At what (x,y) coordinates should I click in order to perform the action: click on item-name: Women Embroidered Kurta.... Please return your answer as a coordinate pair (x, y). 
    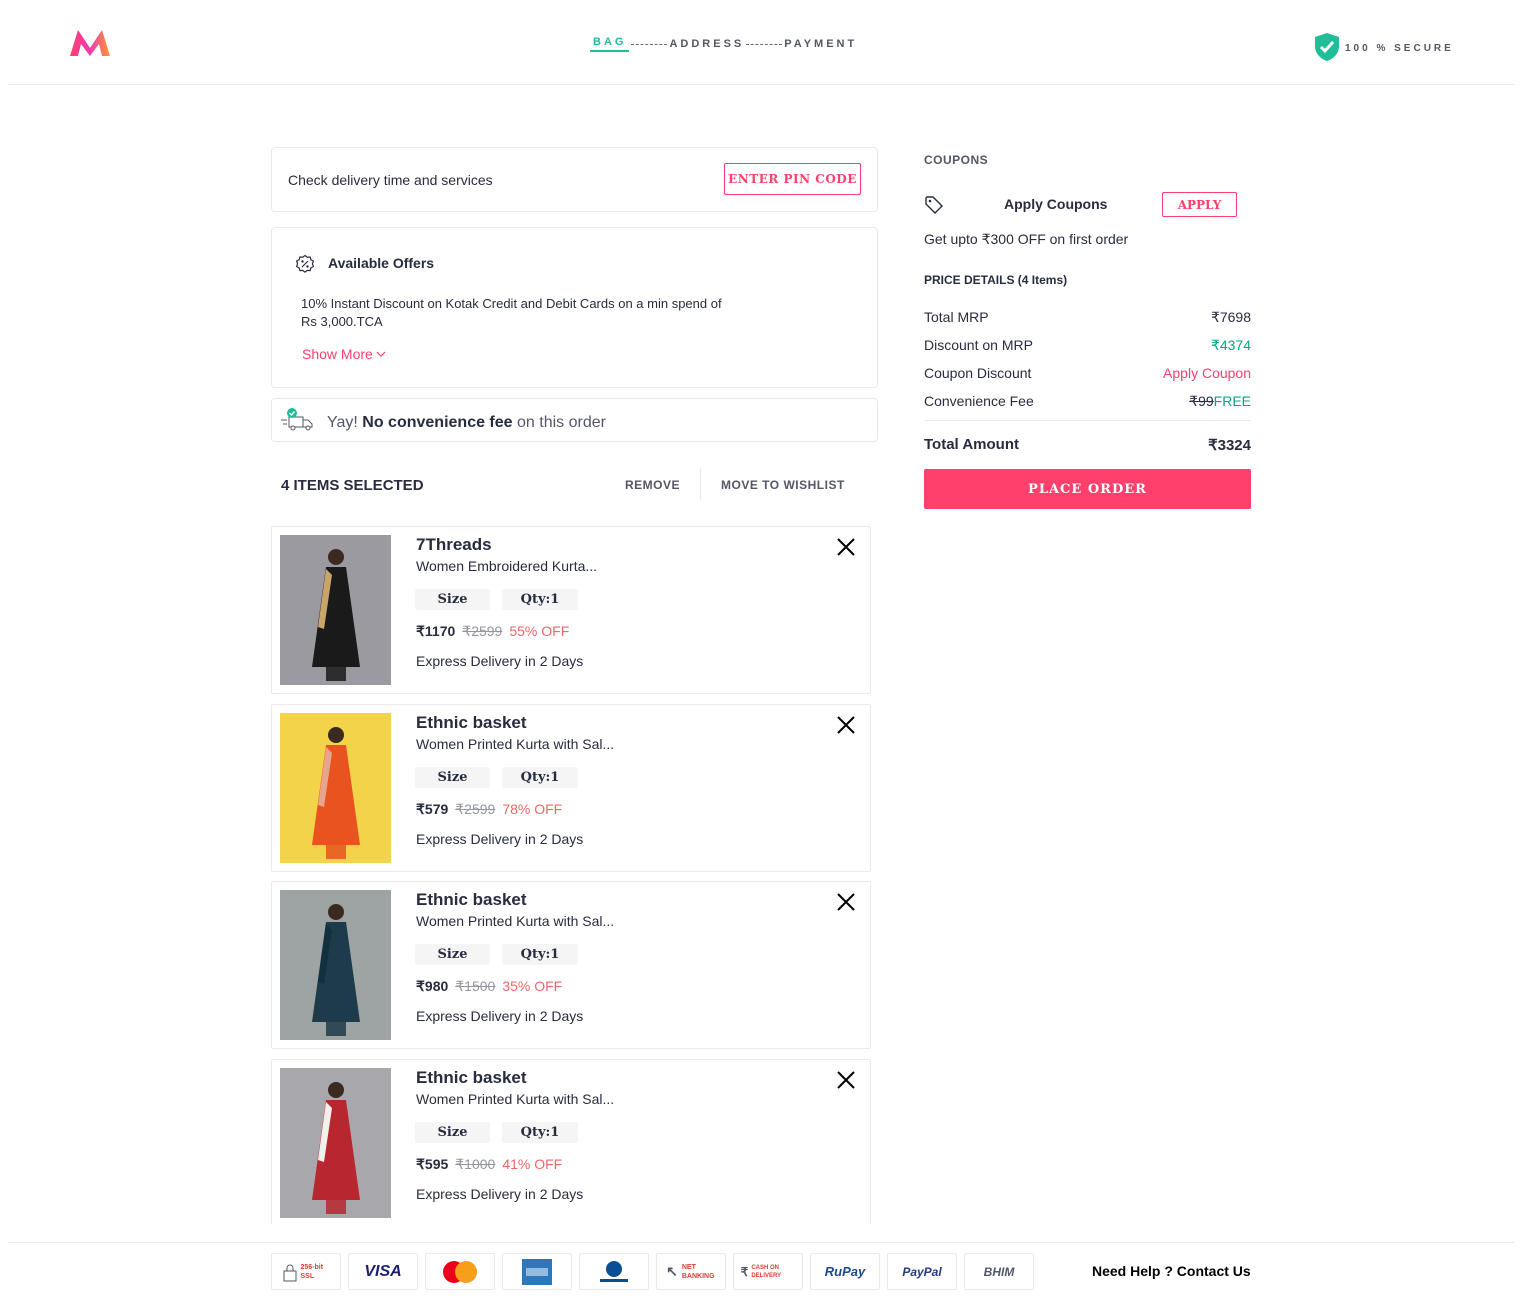
    Looking at the image, I should click on (507, 566).